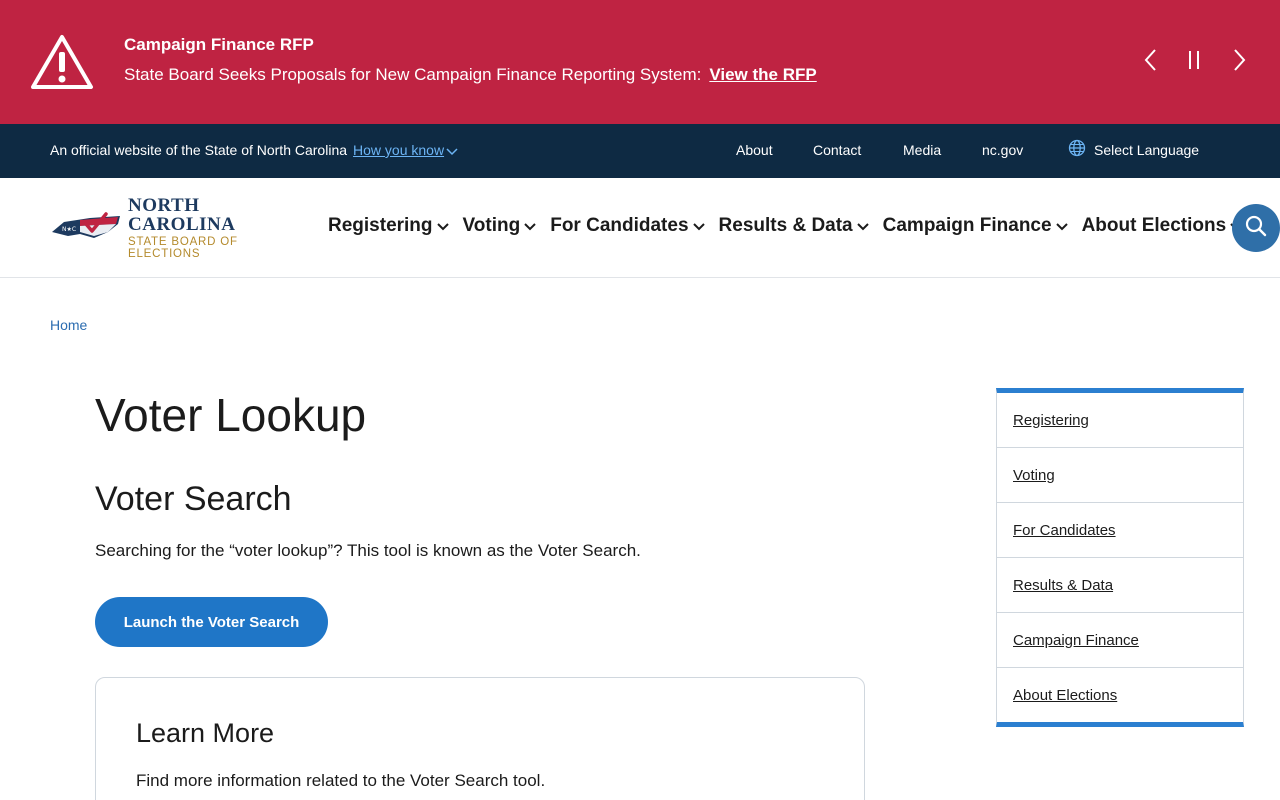 The image size is (1280, 800). What do you see at coordinates (922, 150) in the screenshot?
I see `utility-link-media: Media` at bounding box center [922, 150].